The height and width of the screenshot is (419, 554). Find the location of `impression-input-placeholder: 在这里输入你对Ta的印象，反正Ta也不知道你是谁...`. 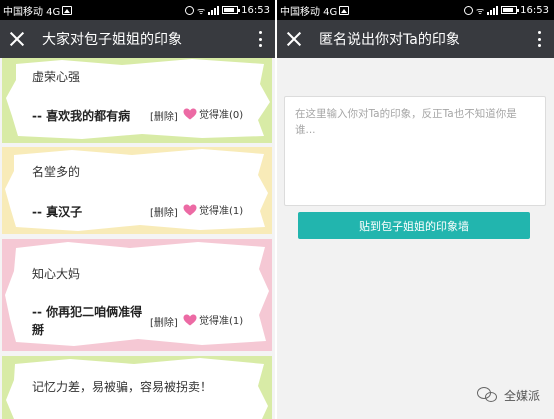

impression-input-placeholder: 在这里输入你对Ta的印象，反正Ta也不知道你是谁... is located at coordinates (406, 122).